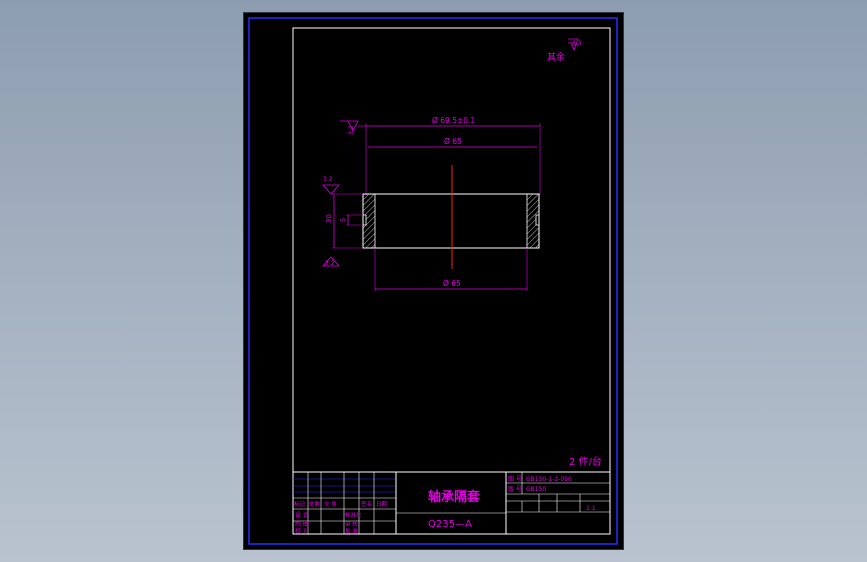 Image resolution: width=867 pixels, height=562 pixels. Describe the element at coordinates (331, 189) in the screenshot. I see `roughness-icon` at that location.